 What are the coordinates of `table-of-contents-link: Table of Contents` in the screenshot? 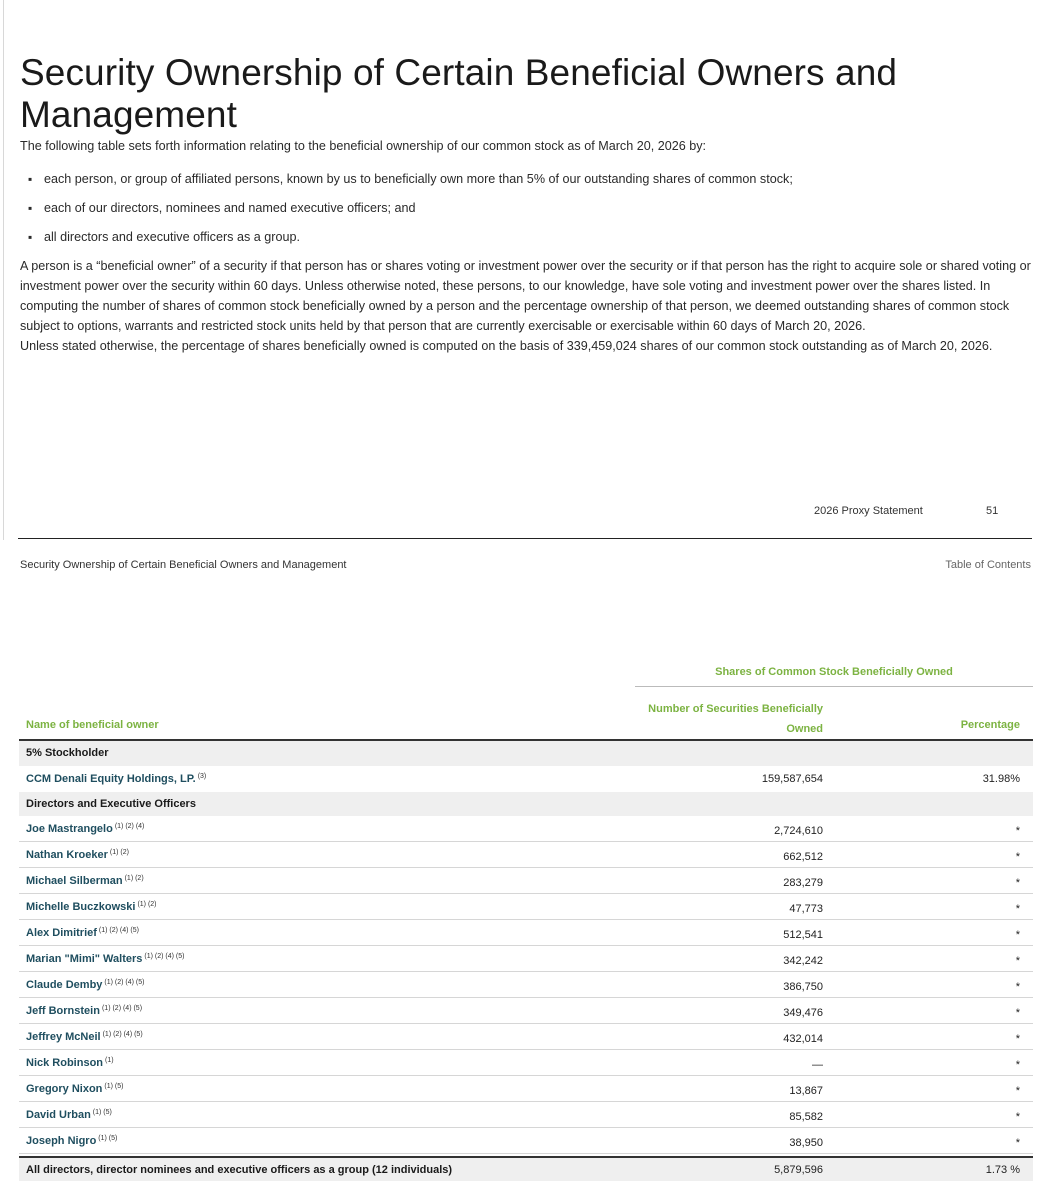 It's located at (988, 565).